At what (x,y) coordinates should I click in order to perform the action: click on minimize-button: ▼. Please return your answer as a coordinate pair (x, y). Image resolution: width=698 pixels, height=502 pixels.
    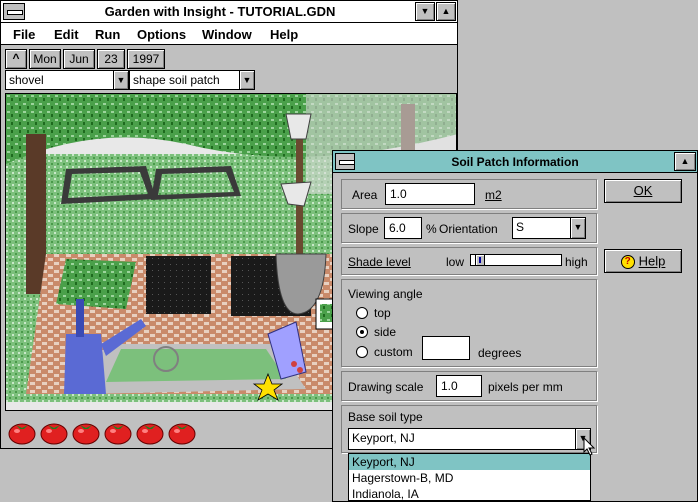
    Looking at the image, I should click on (425, 11).